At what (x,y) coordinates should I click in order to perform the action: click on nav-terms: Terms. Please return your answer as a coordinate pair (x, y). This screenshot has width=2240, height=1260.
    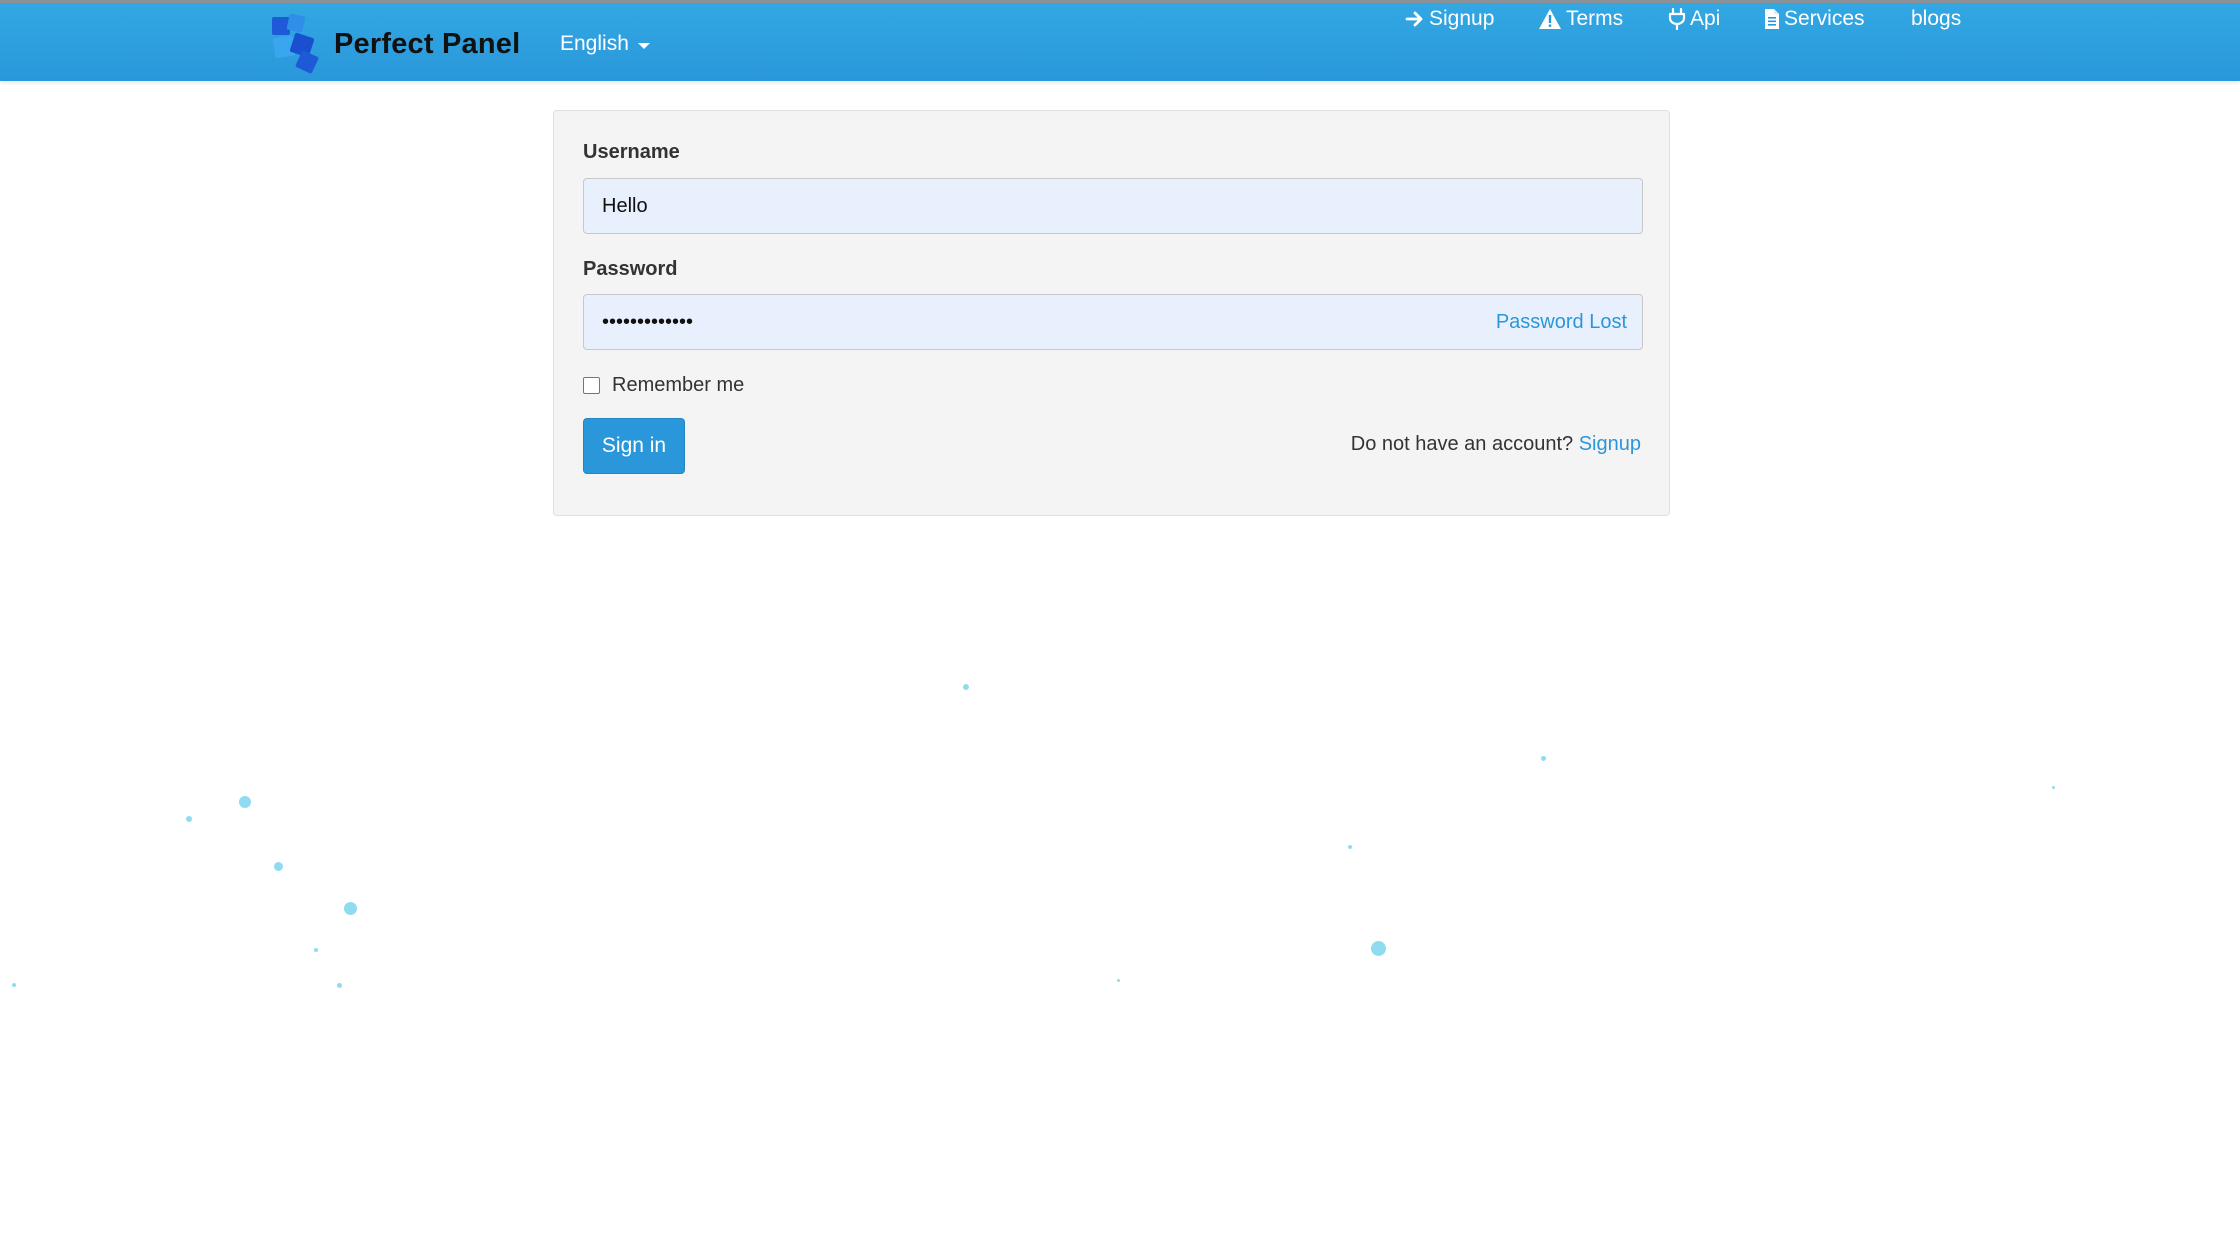
    Looking at the image, I should click on (1580, 19).